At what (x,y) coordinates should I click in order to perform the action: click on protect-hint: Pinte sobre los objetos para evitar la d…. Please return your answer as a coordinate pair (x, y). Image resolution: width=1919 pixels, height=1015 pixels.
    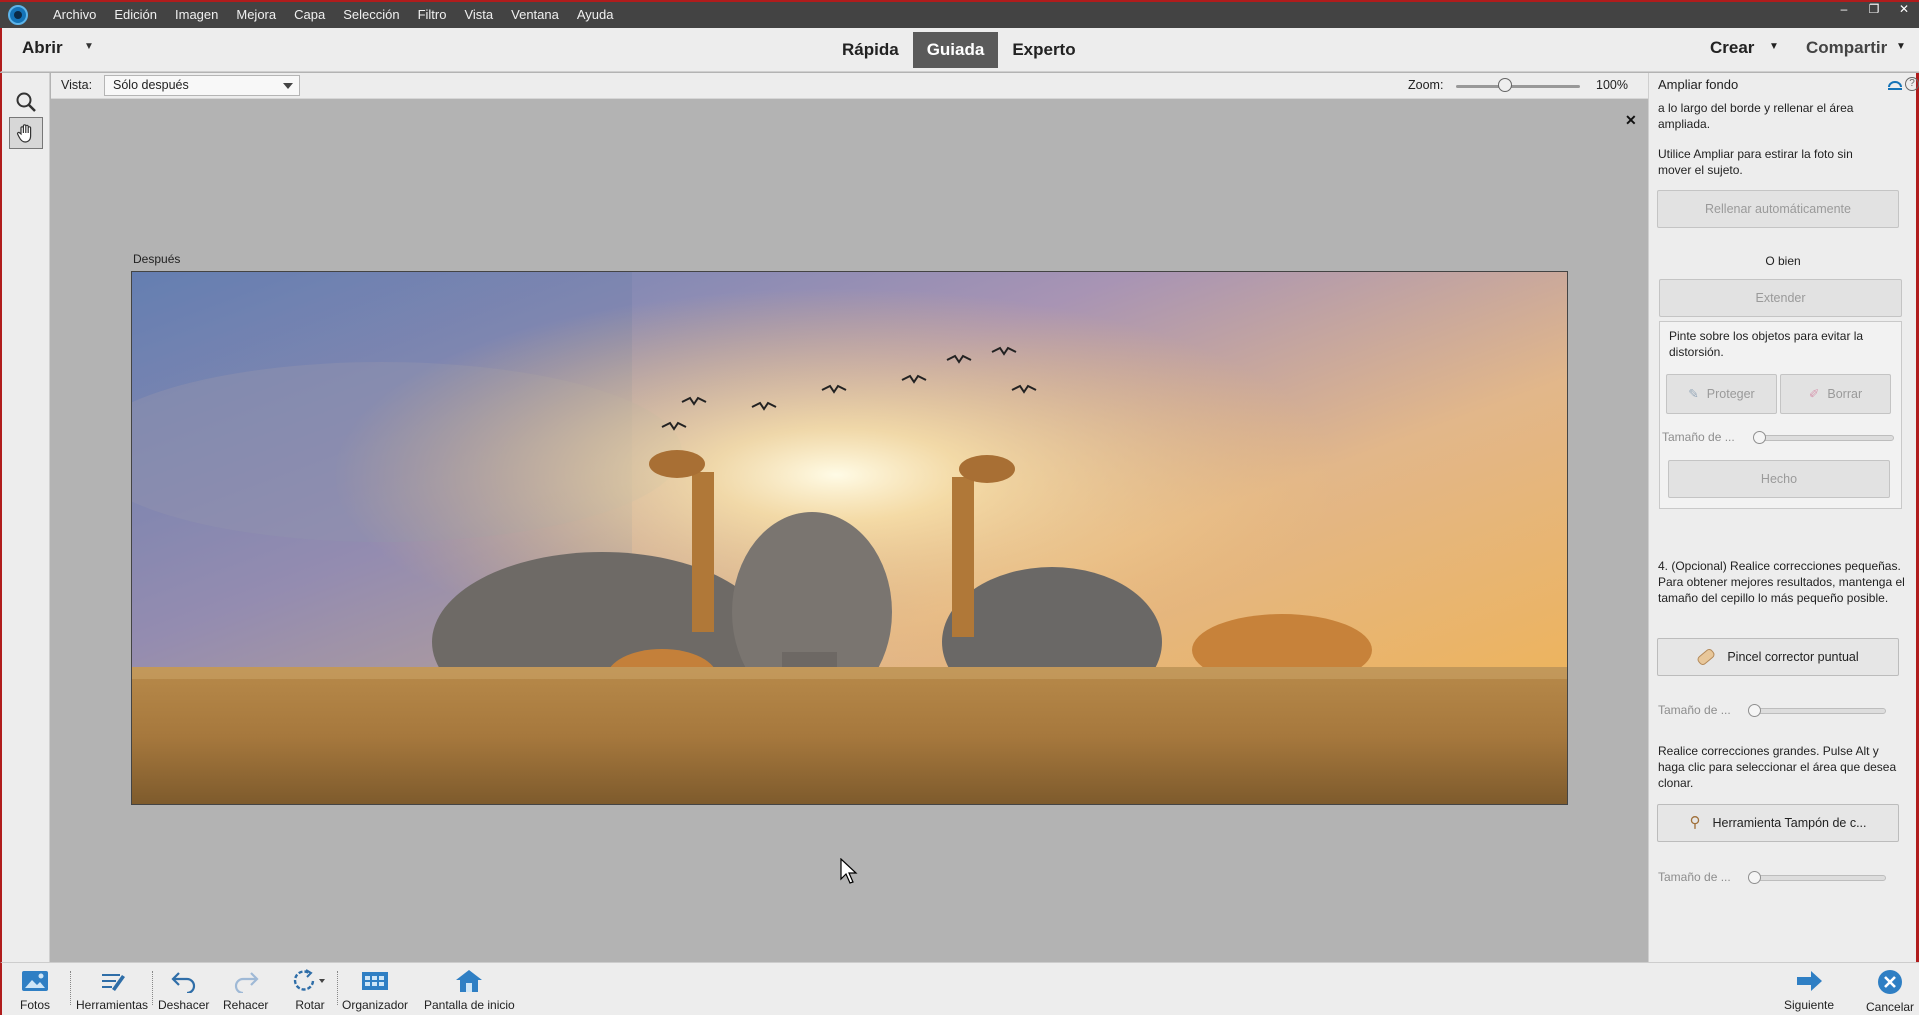
    Looking at the image, I should click on (1766, 344).